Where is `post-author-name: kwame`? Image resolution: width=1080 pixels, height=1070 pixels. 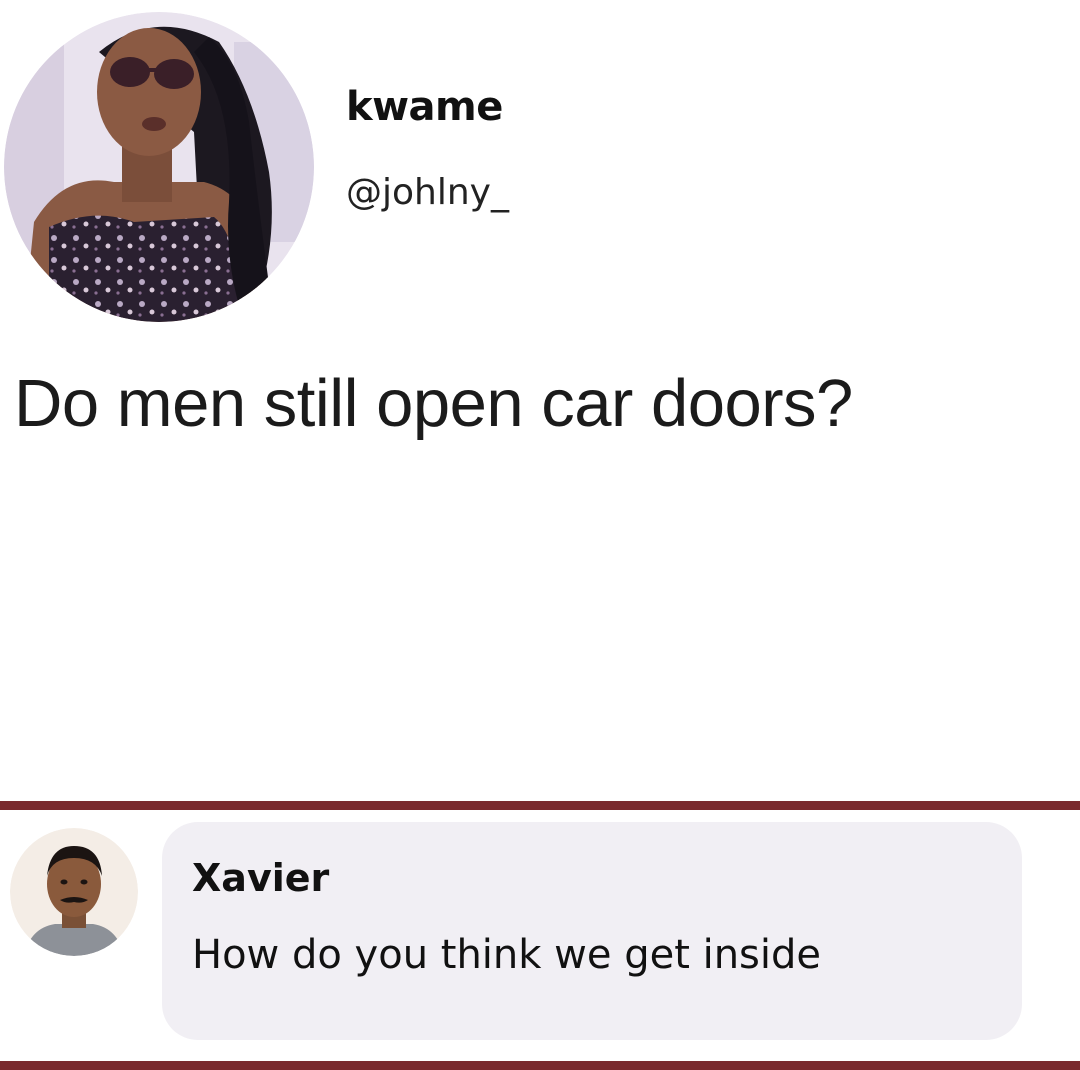 post-author-name: kwame is located at coordinates (424, 107).